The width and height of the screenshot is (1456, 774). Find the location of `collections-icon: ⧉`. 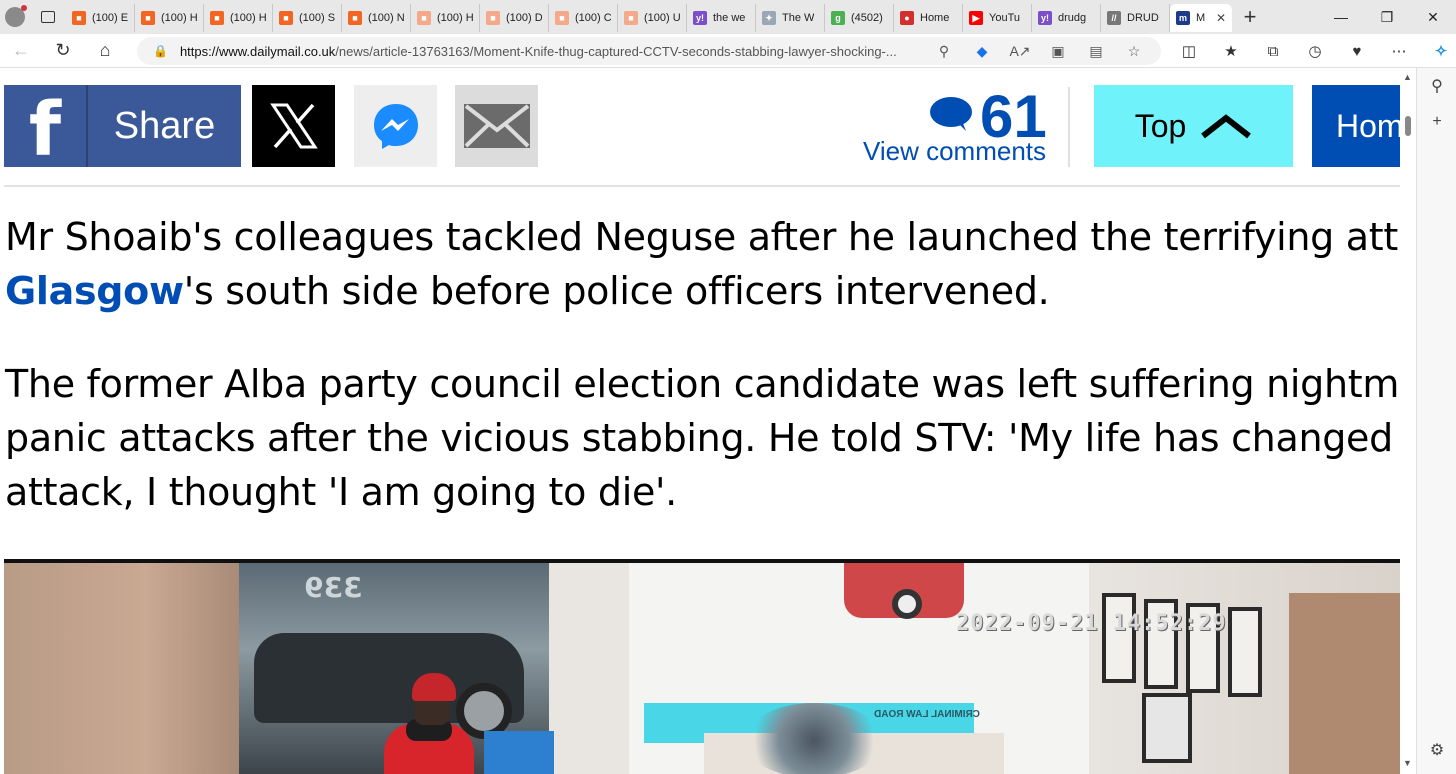

collections-icon: ⧉ is located at coordinates (1273, 51).